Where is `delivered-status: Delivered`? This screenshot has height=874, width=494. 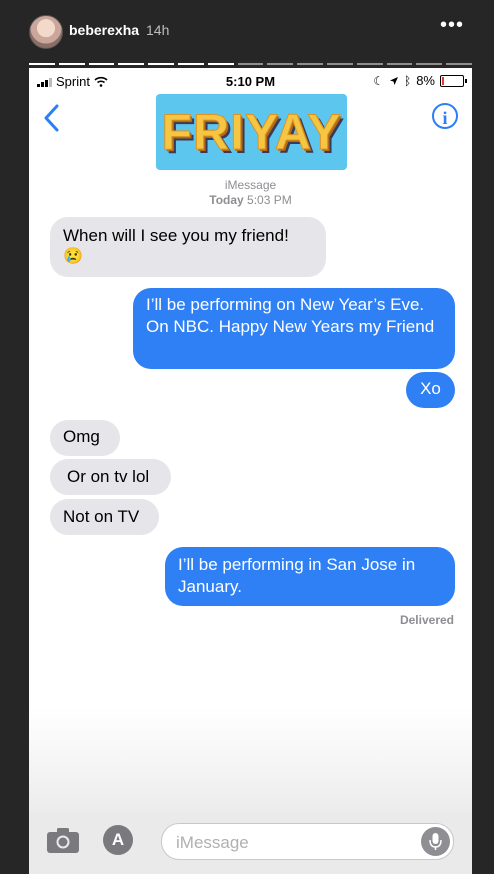 delivered-status: Delivered is located at coordinates (426, 620).